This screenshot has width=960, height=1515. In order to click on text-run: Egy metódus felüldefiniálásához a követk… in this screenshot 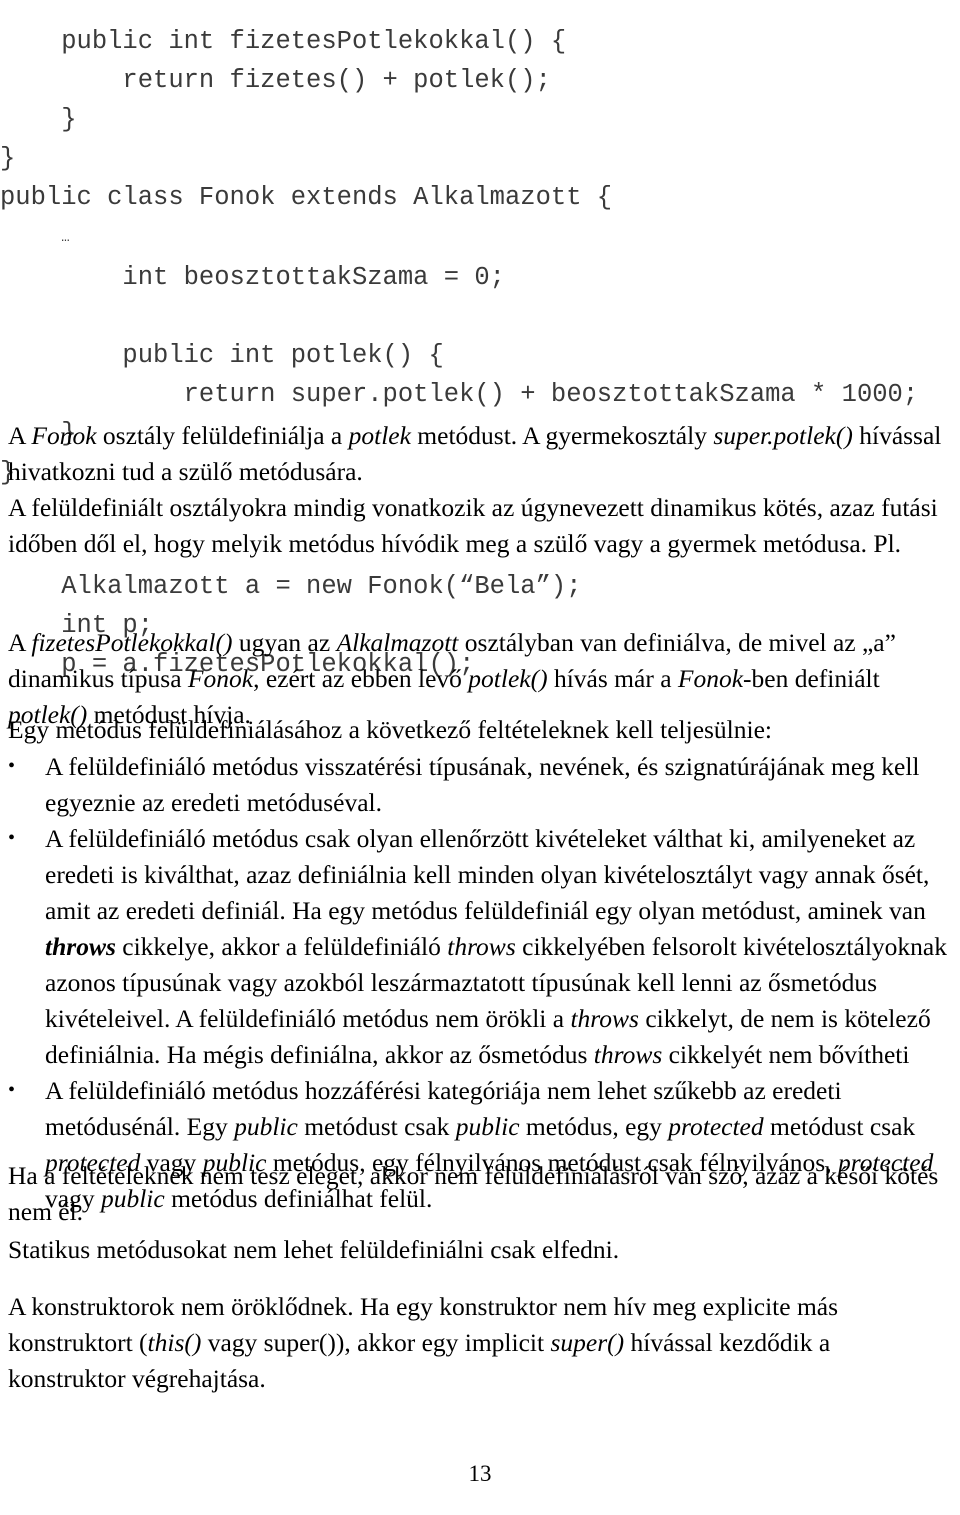, I will do `click(390, 729)`.